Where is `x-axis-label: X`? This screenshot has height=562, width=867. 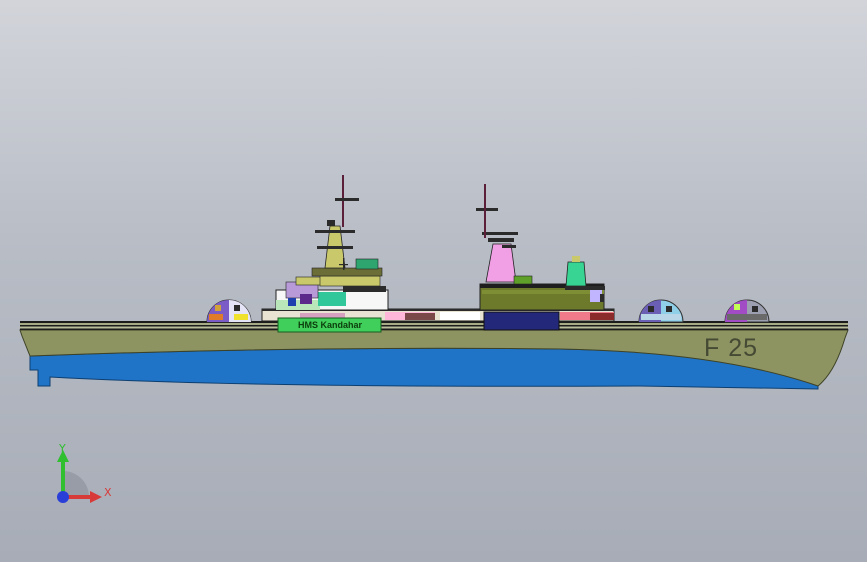 x-axis-label: X is located at coordinates (108, 492).